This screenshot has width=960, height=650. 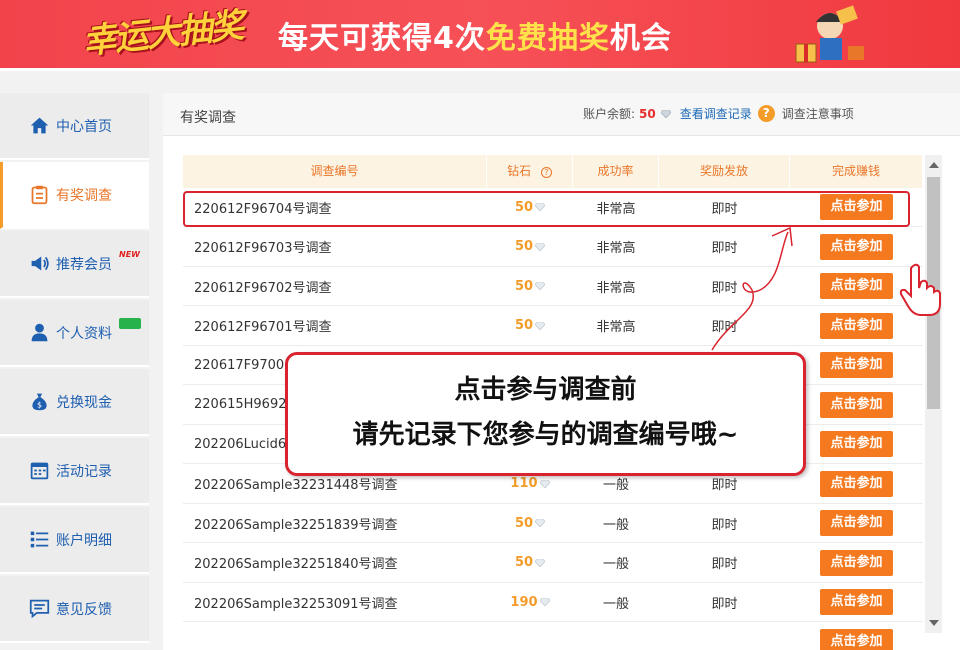 What do you see at coordinates (553, 636) in the screenshot?
I see `table-row: 点击参加` at bounding box center [553, 636].